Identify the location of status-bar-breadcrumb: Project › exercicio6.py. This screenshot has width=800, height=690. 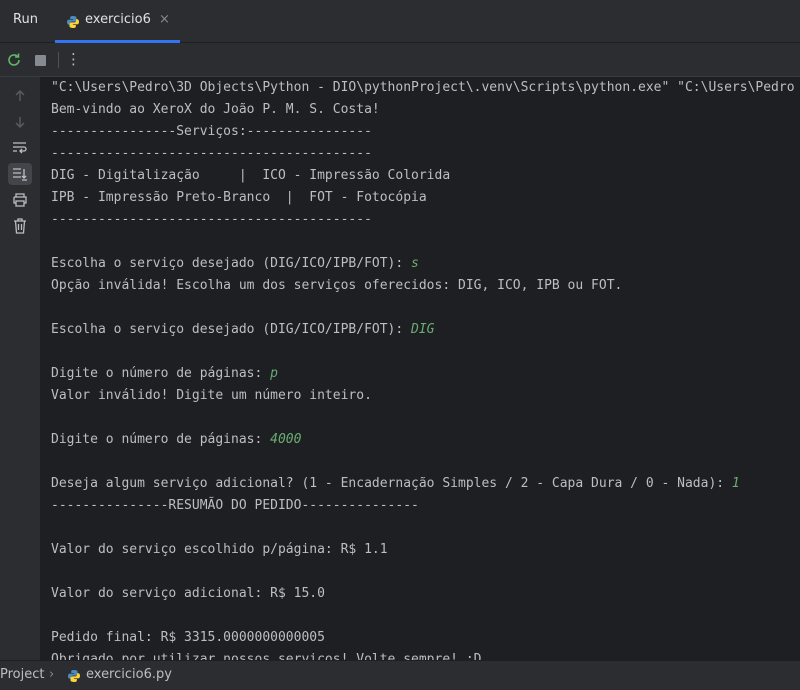
(400, 675).